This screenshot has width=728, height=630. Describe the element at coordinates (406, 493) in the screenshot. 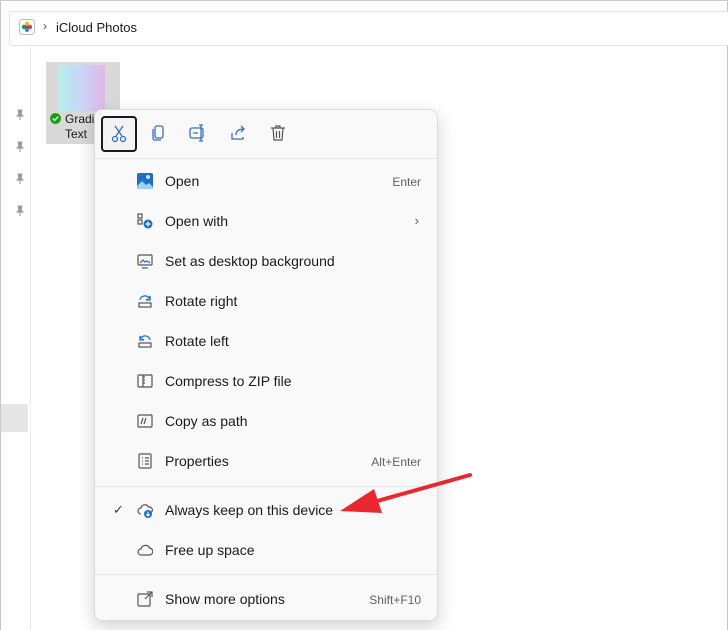

I see `annotation-arrow-icon` at that location.